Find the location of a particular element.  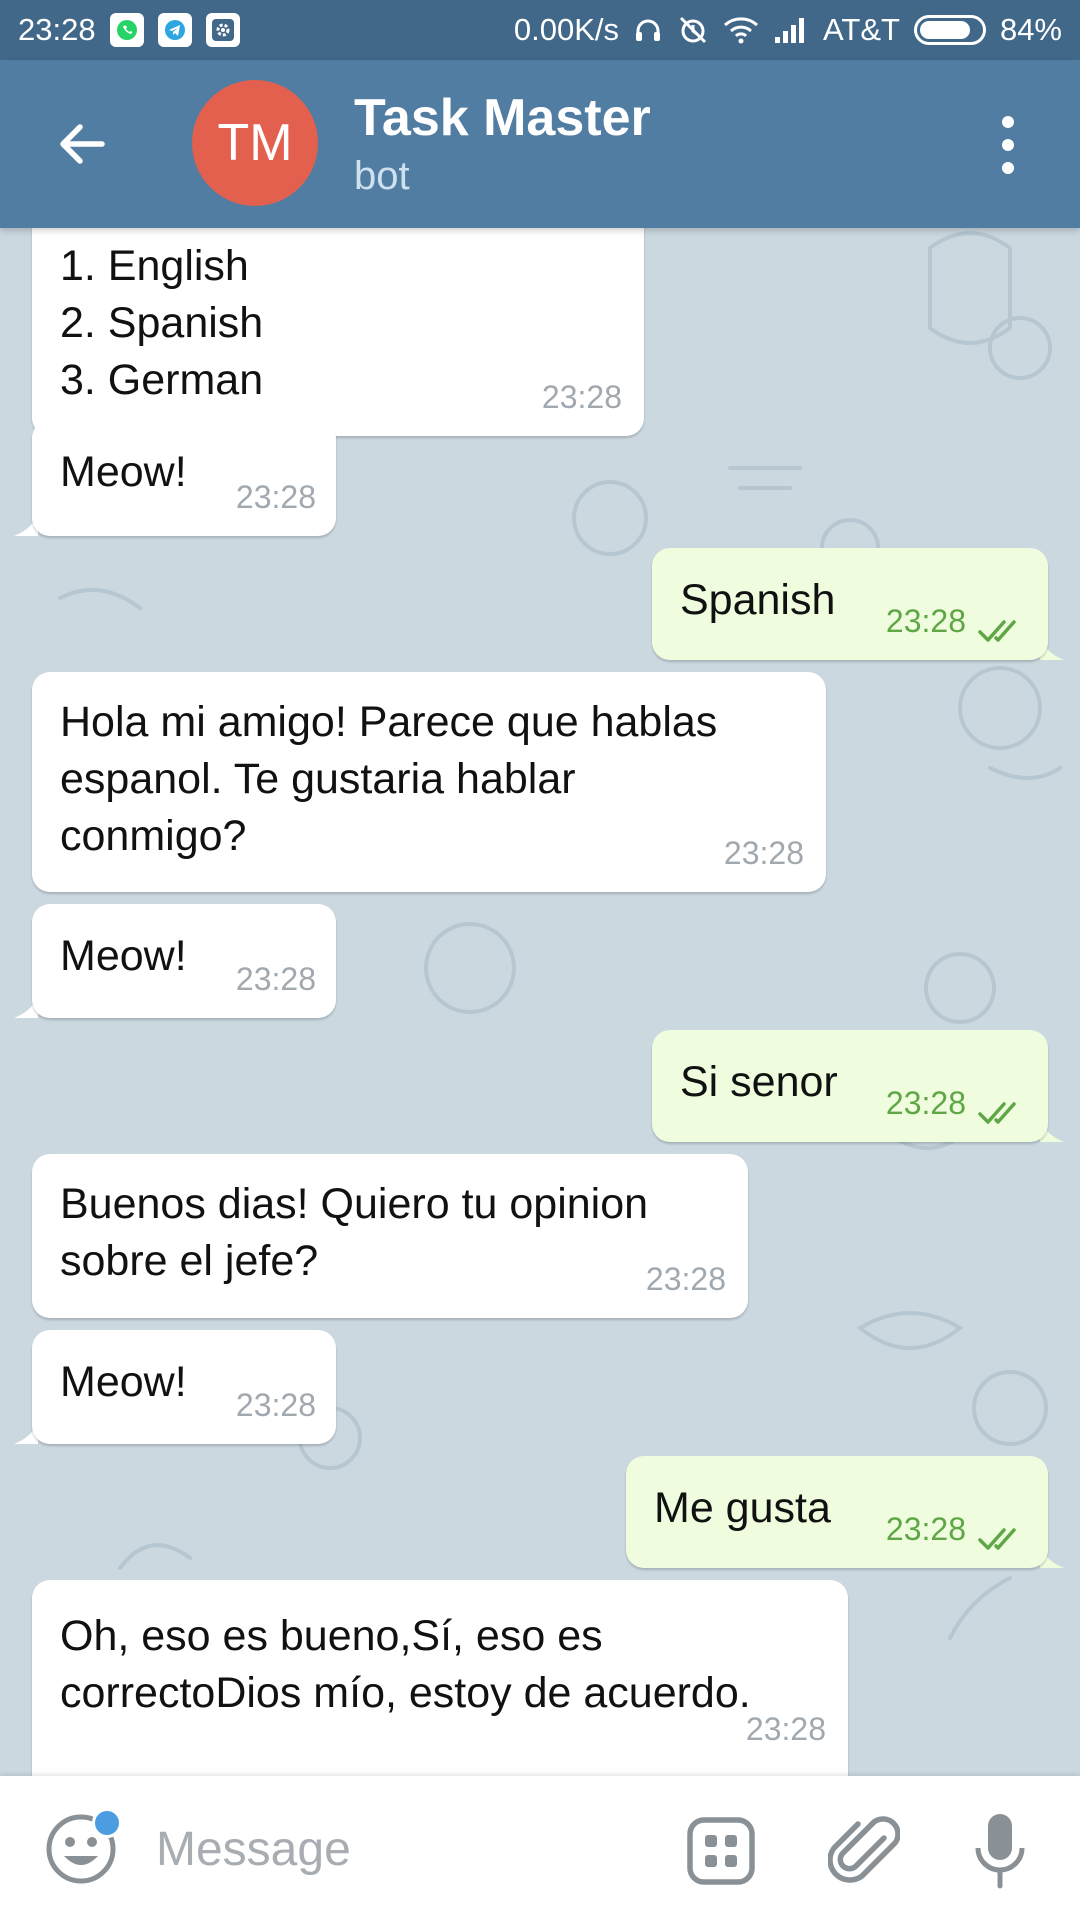

message-bubble-outgoing: Spanish 23:28 is located at coordinates (850, 604).